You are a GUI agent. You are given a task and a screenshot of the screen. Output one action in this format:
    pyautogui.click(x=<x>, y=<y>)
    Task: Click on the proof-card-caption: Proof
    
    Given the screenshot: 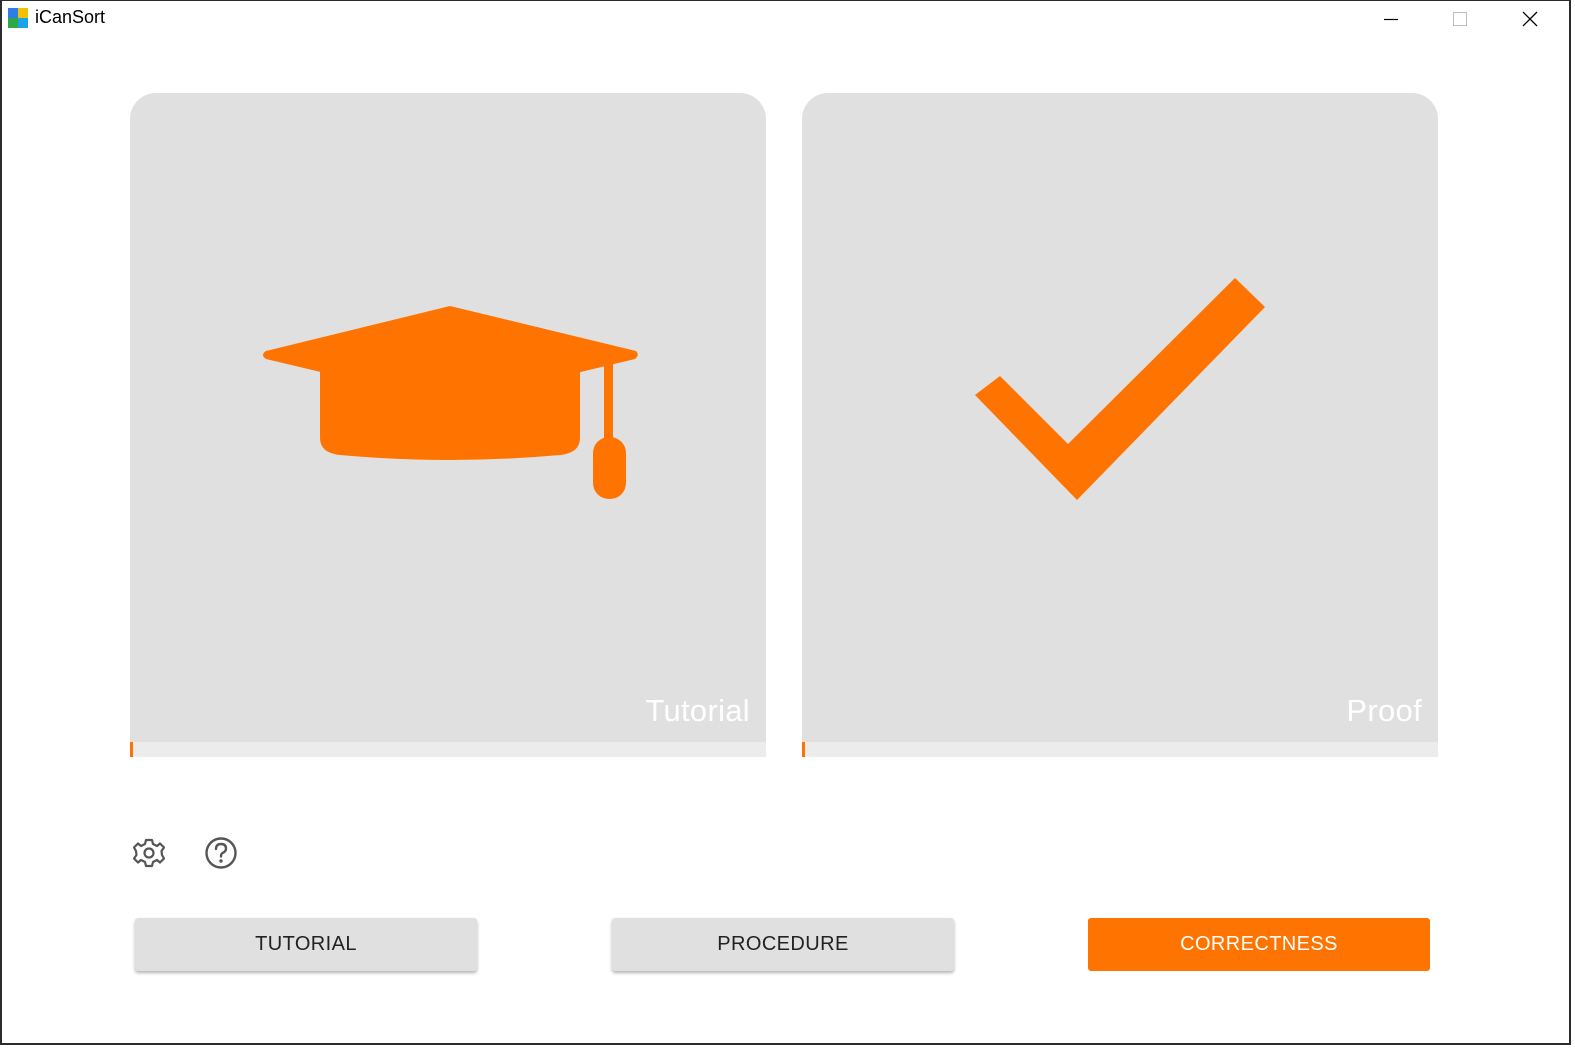 What is the action you would take?
    pyautogui.click(x=1384, y=710)
    